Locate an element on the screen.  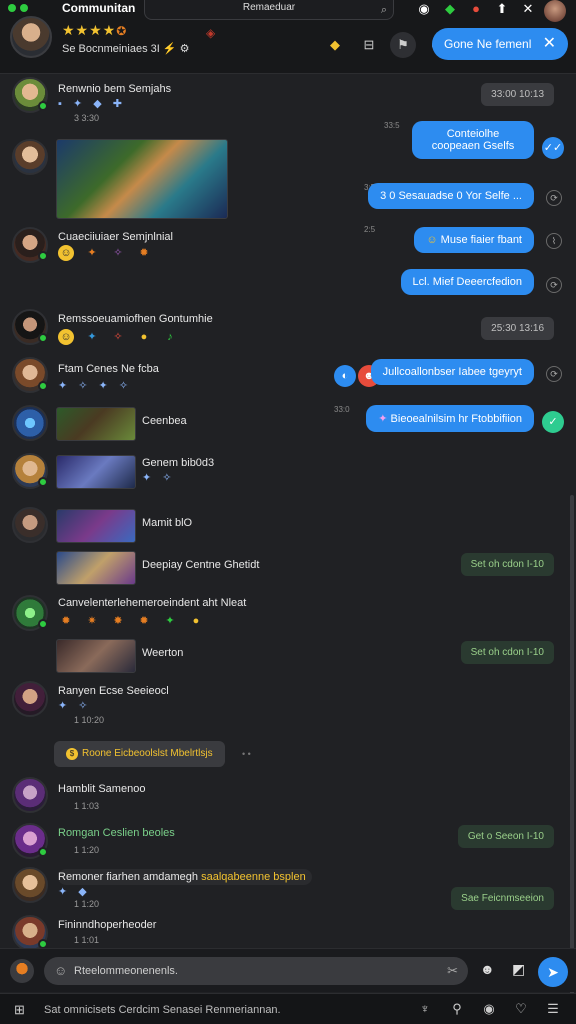
bookmark-icon: ⊟ is located at coordinates (369, 45).